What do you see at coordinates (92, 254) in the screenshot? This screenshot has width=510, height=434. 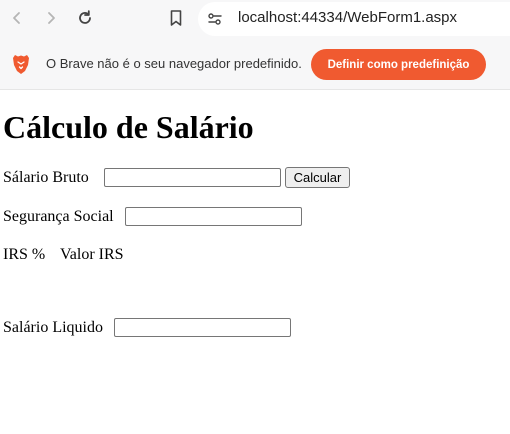 I see `irs-value-label: Valor IRS` at bounding box center [92, 254].